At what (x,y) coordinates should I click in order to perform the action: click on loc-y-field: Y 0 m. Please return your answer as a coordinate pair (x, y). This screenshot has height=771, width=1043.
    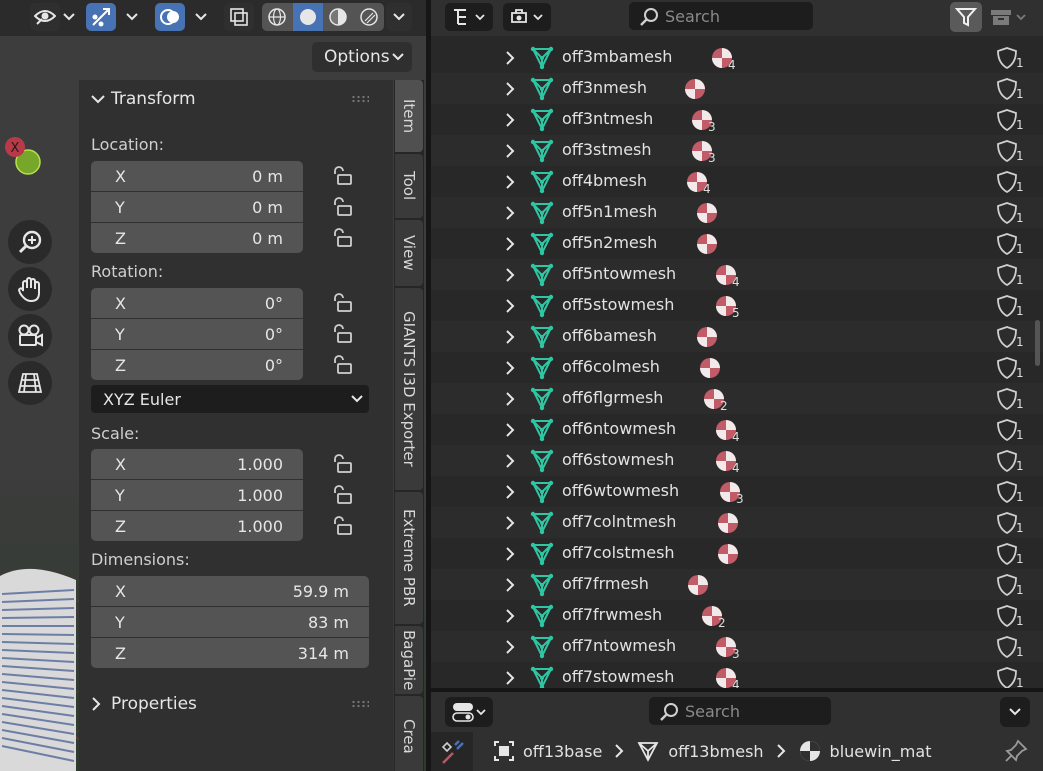
    Looking at the image, I should click on (197, 207).